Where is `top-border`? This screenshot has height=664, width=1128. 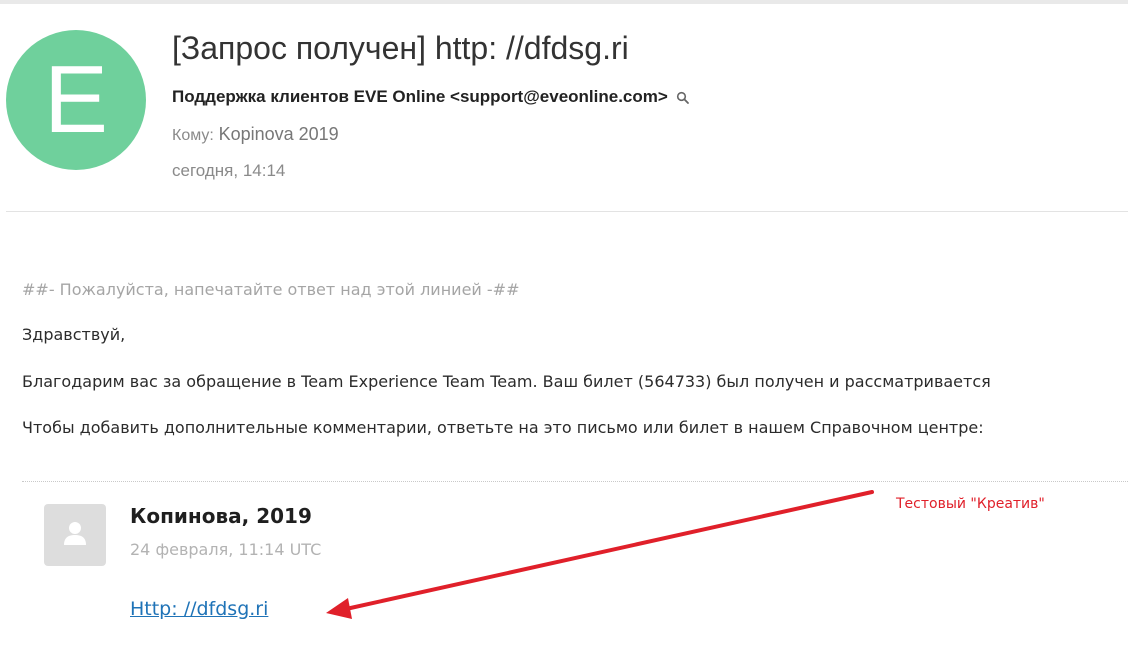
top-border is located at coordinates (564, 2).